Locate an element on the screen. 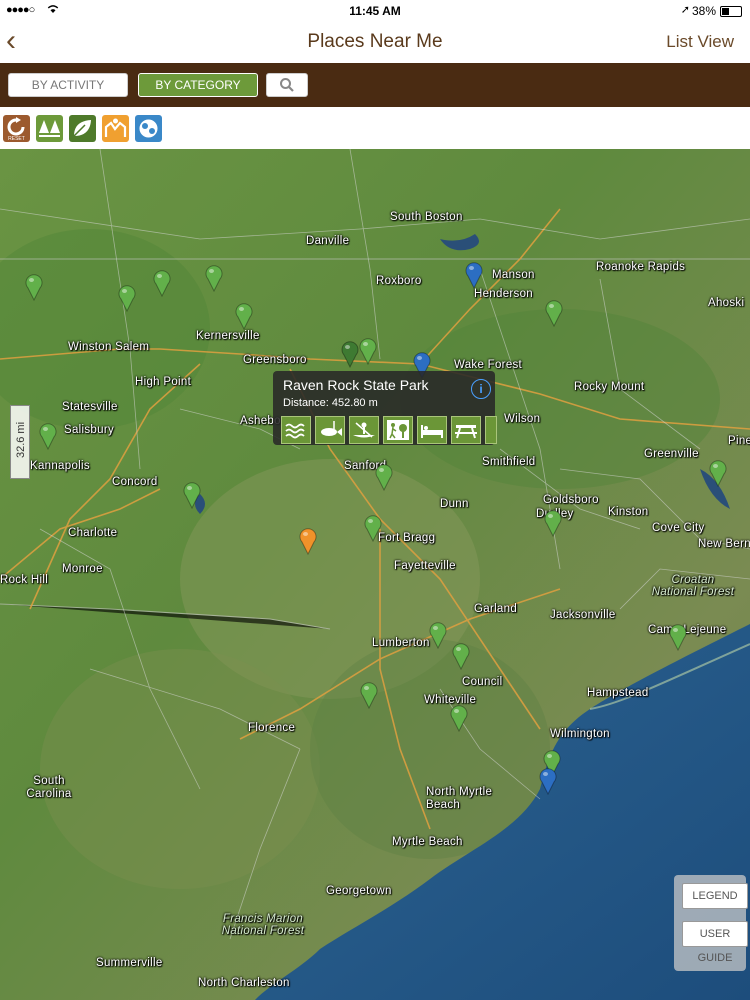 The image size is (750, 1000). city-label: Roanoke Rapids is located at coordinates (641, 267).